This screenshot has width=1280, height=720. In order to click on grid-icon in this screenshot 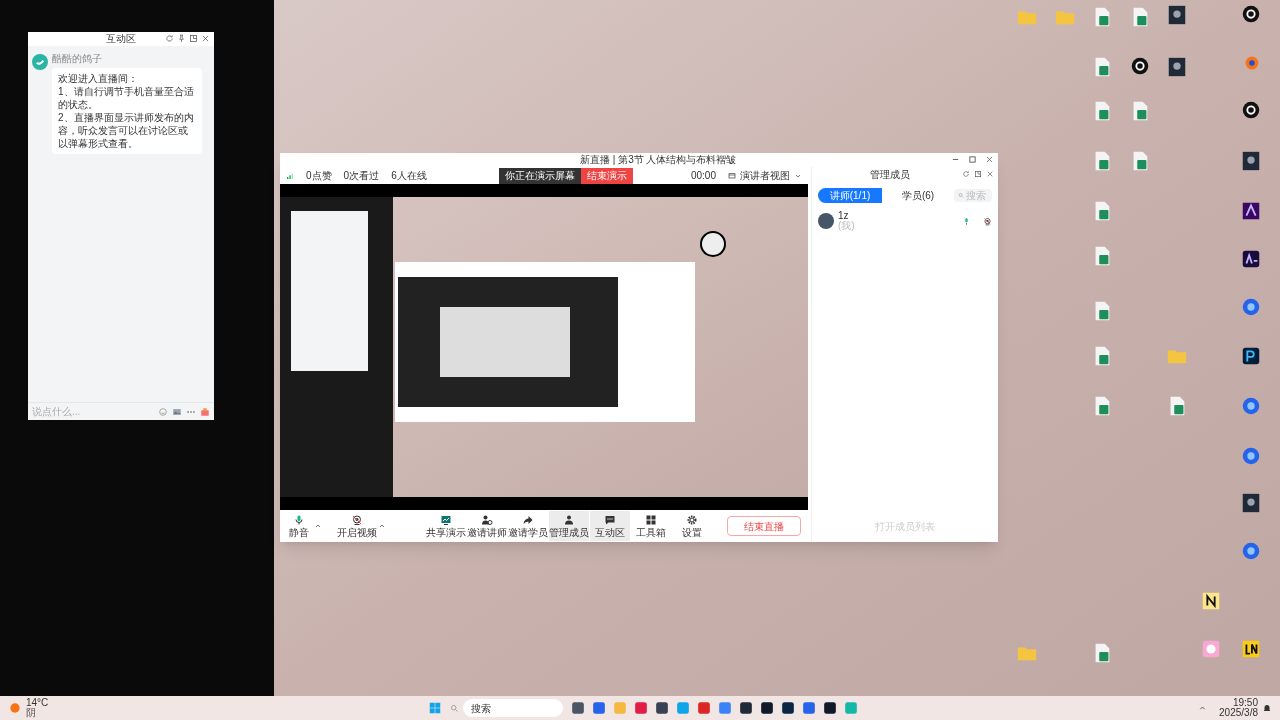, I will do `click(651, 520)`.